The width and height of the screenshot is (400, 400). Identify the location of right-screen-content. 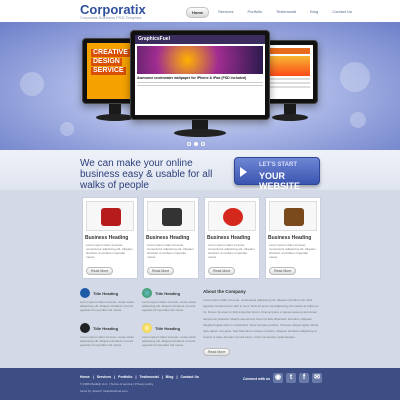
(290, 72).